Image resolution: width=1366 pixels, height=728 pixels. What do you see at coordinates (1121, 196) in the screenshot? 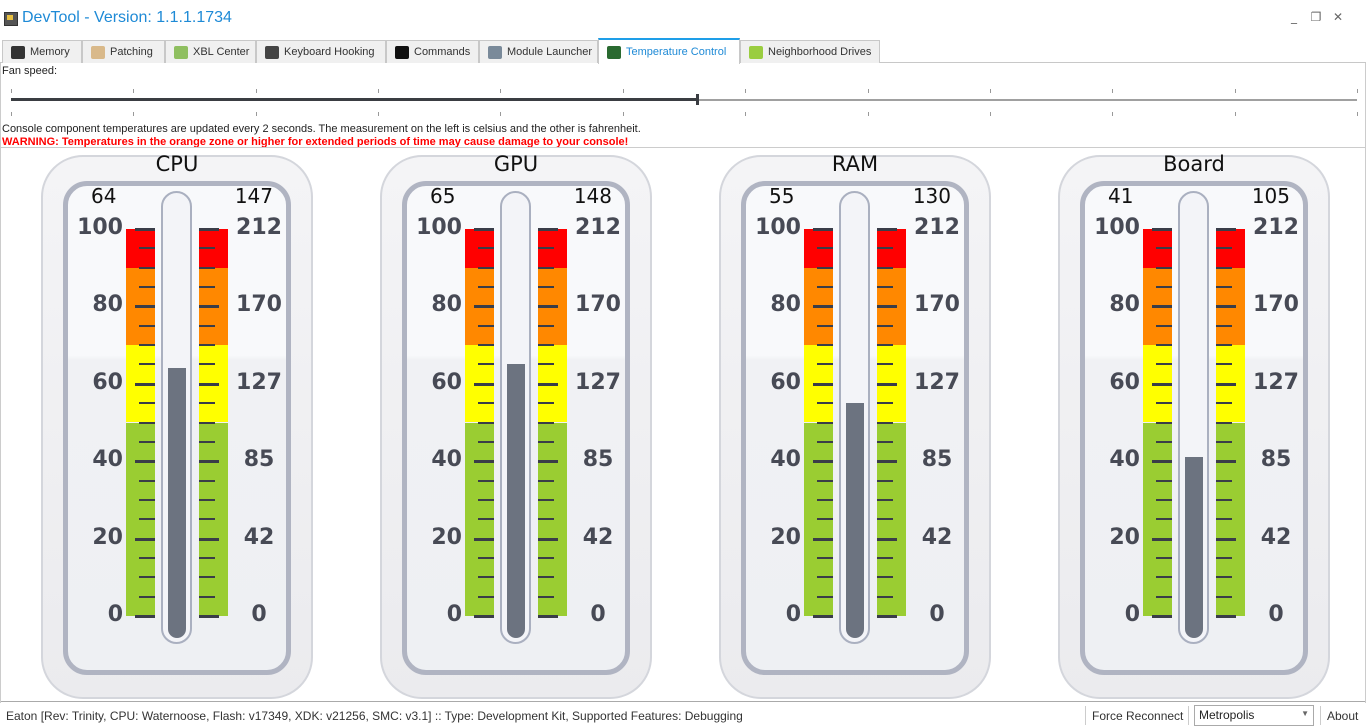
I see `celsius-reading: 41` at bounding box center [1121, 196].